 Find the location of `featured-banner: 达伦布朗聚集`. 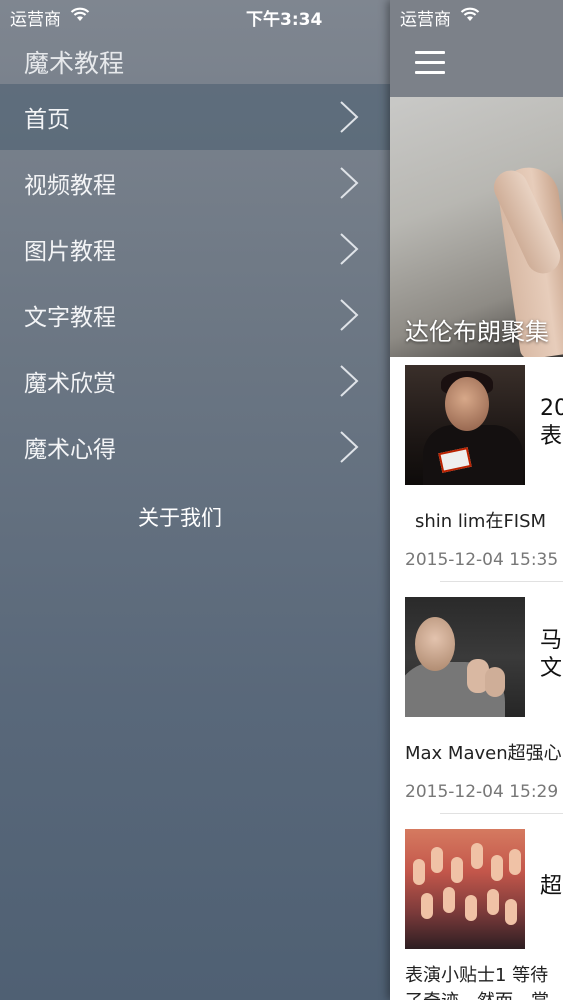

featured-banner: 达伦布朗聚集 is located at coordinates (476, 227).